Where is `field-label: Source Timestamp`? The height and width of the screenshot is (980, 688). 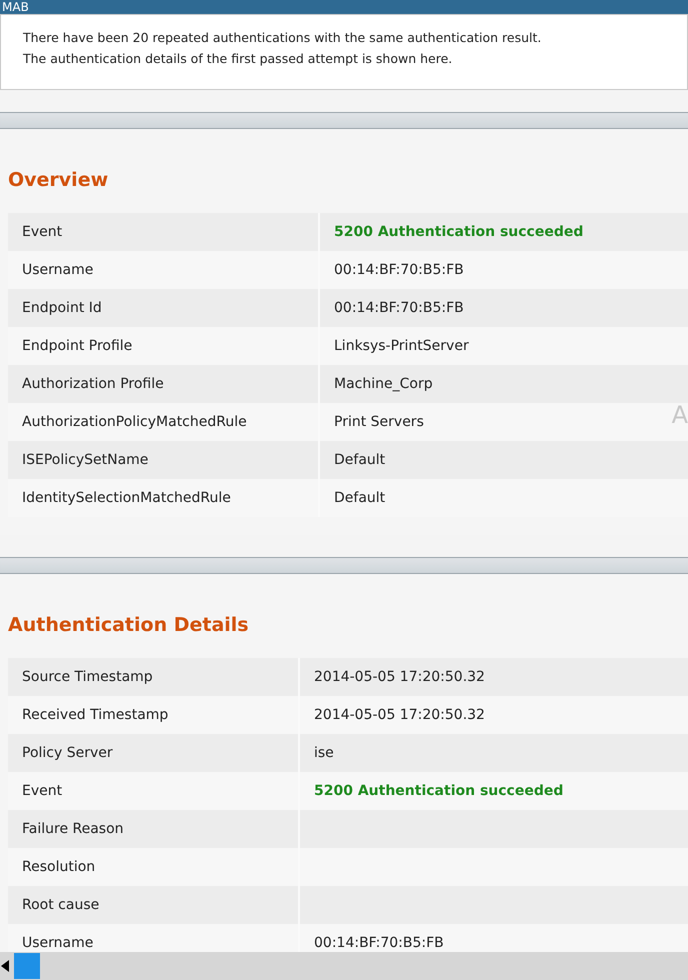 field-label: Source Timestamp is located at coordinates (87, 677).